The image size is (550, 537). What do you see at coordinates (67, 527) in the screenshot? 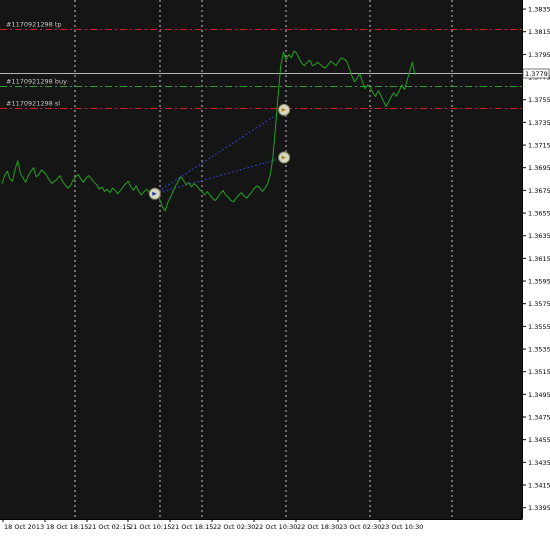
I see `time-tick-label: 18 Oct 18:15` at bounding box center [67, 527].